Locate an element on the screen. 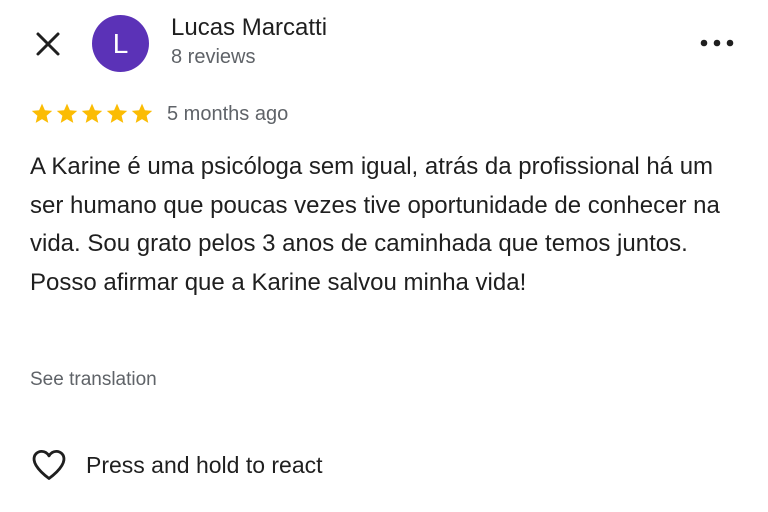 This screenshot has width=768, height=512. close-button is located at coordinates (48, 44).